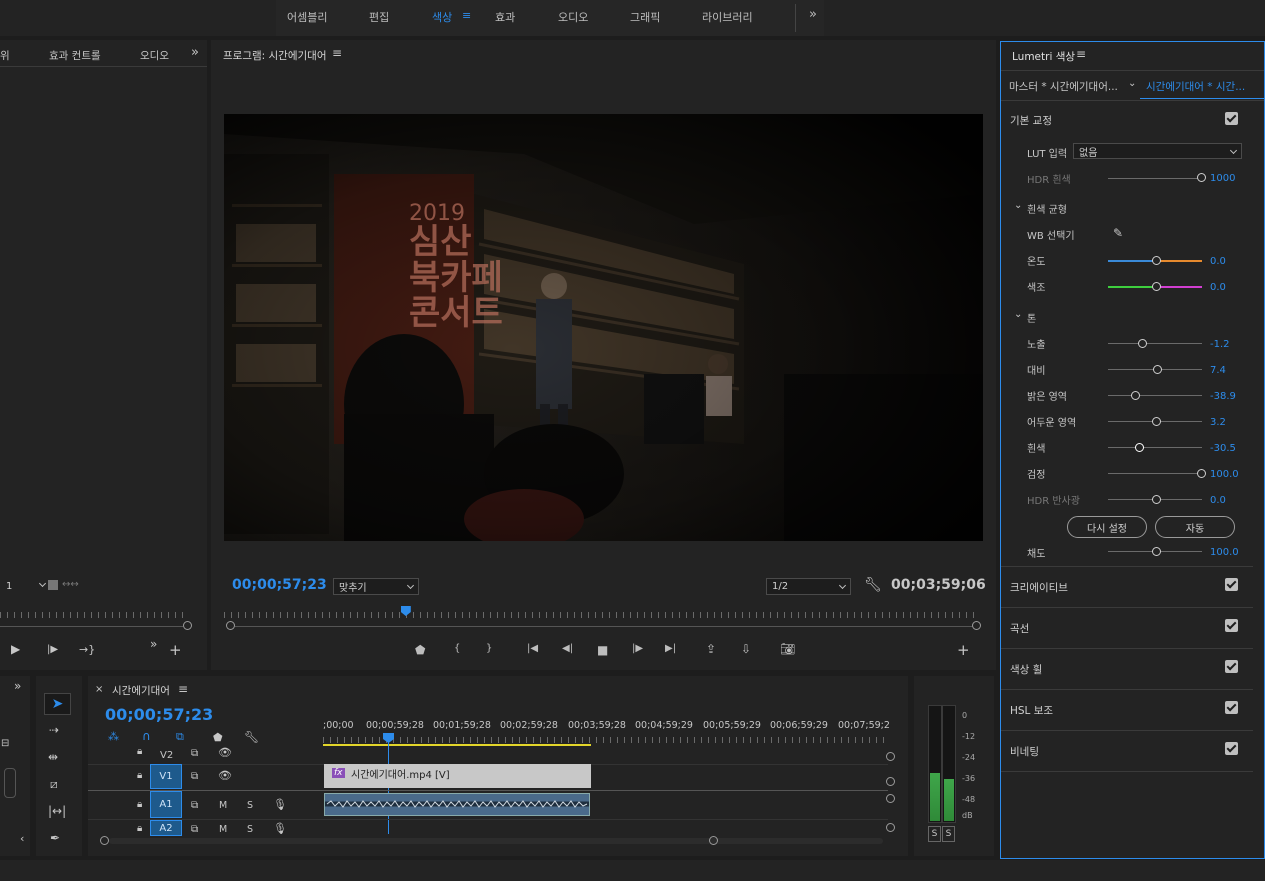 The width and height of the screenshot is (1265, 881). I want to click on go-to-out-icon: →}, so click(87, 649).